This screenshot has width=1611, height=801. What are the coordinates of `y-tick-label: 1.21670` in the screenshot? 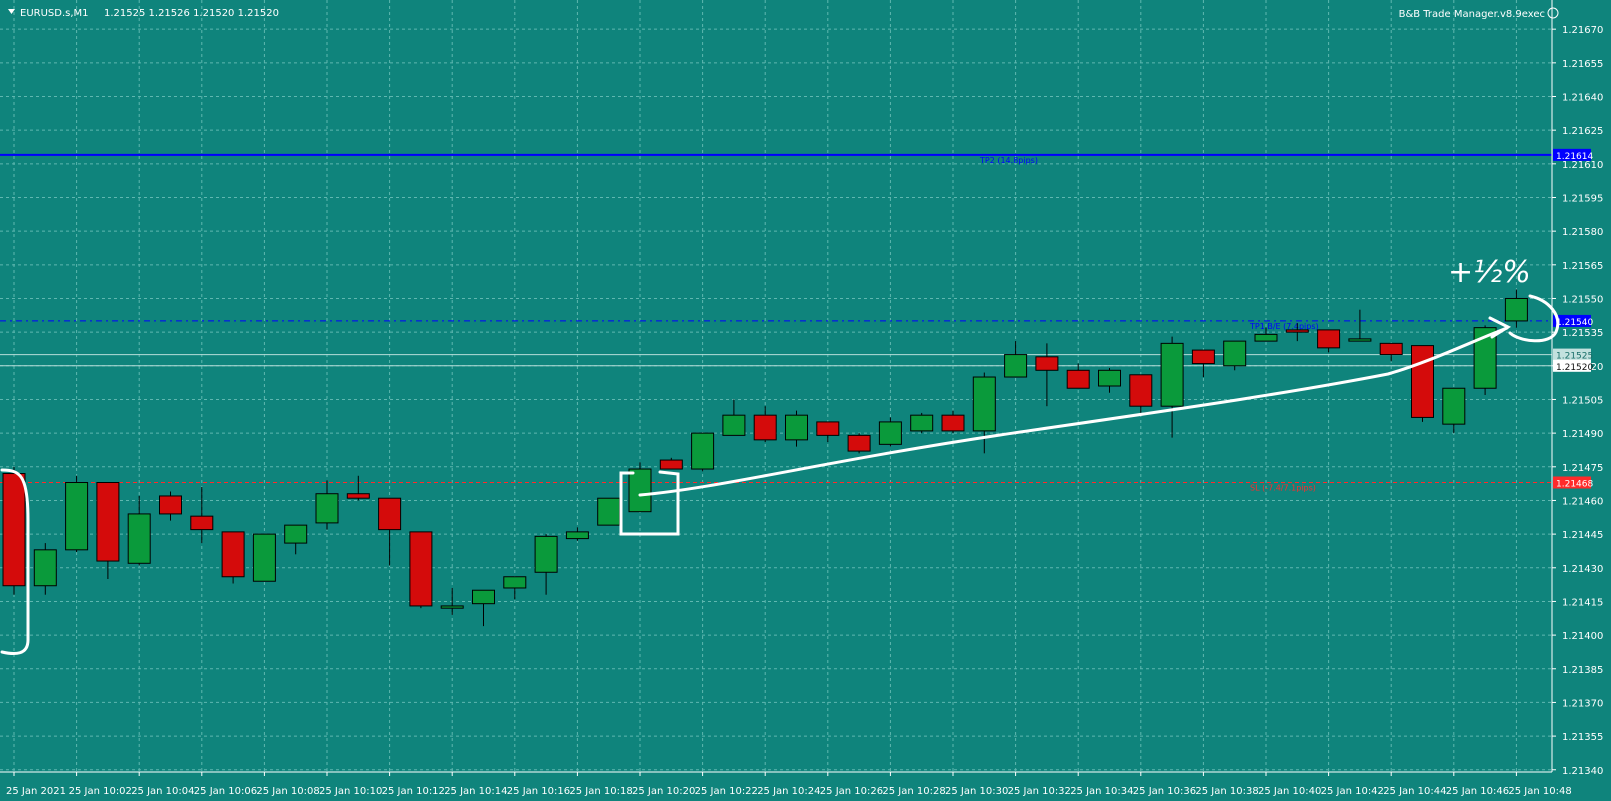 It's located at (1582, 30).